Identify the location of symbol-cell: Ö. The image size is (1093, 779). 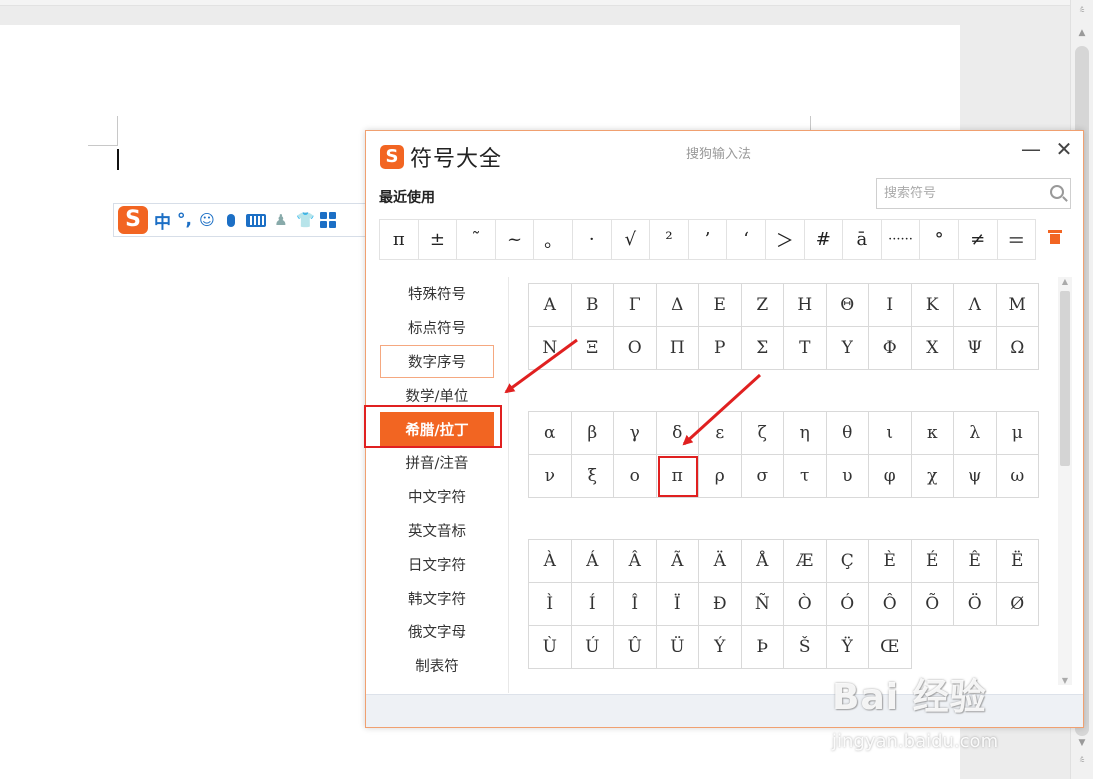
(975, 604).